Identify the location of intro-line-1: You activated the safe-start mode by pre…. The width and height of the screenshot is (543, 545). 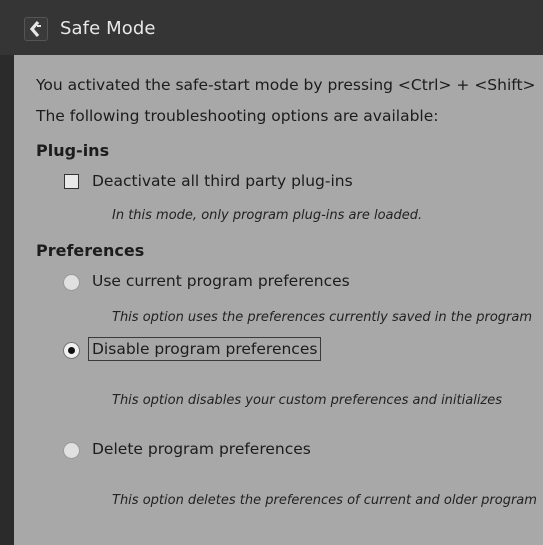
(286, 85).